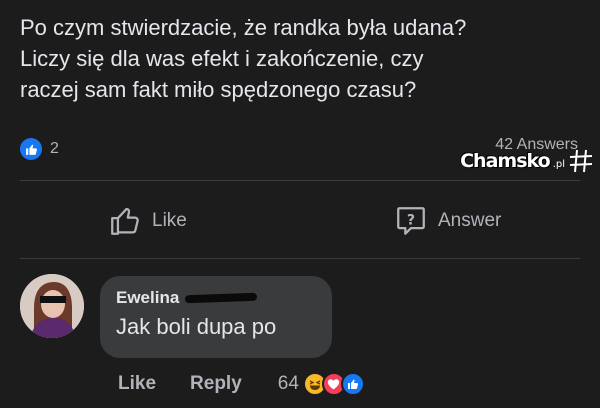 The image size is (600, 408). I want to click on comment-reply-button: Reply, so click(216, 384).